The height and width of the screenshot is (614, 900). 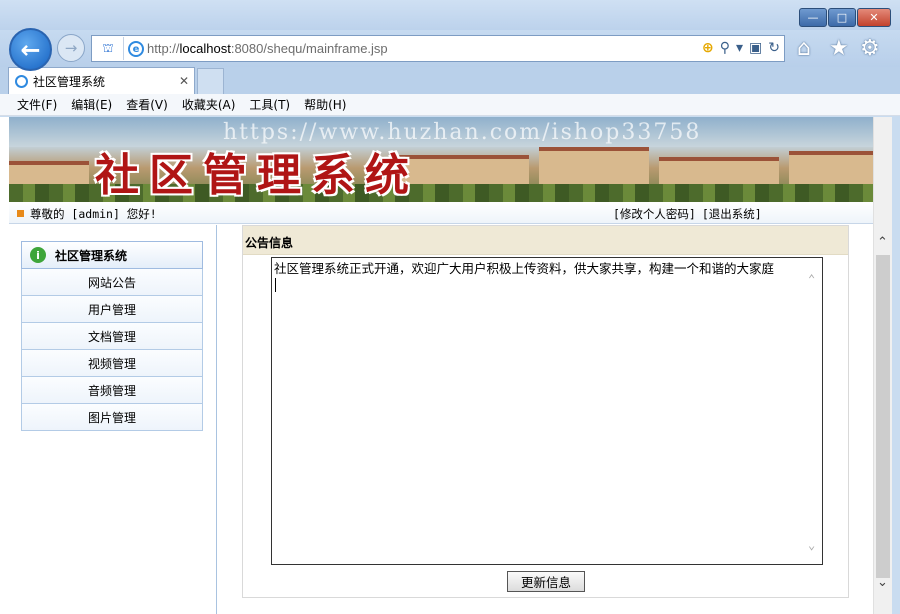 What do you see at coordinates (804, 48) in the screenshot?
I see `home-icon: ⌂` at bounding box center [804, 48].